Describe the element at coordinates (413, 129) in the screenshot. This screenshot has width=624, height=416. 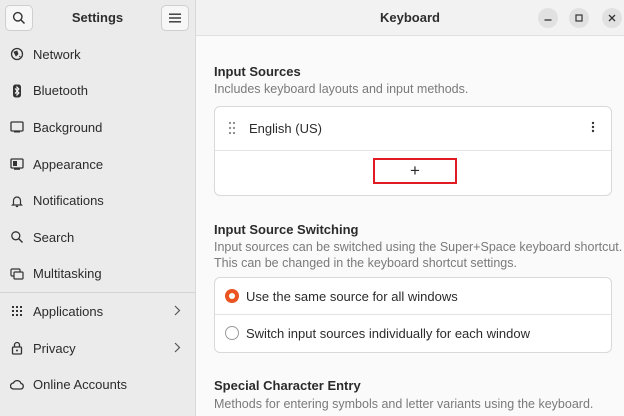
I see `input-source-row: English (US)` at that location.